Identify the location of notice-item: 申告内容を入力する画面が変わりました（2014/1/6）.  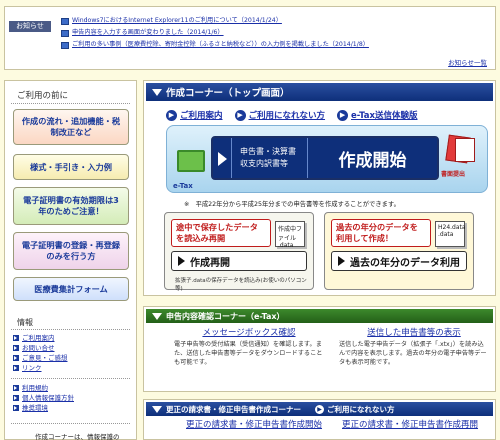
(215, 33).